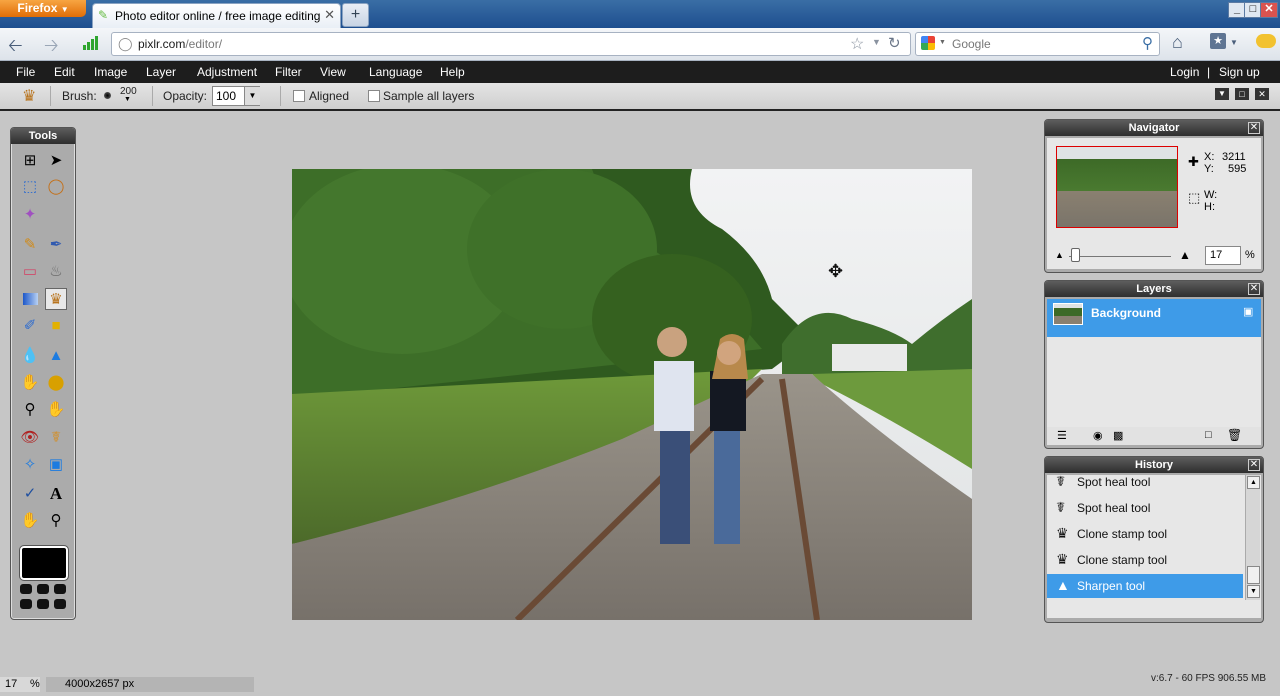 This screenshot has width=1280, height=696. Describe the element at coordinates (161, 72) in the screenshot. I see `menu-layer: Layer` at that location.